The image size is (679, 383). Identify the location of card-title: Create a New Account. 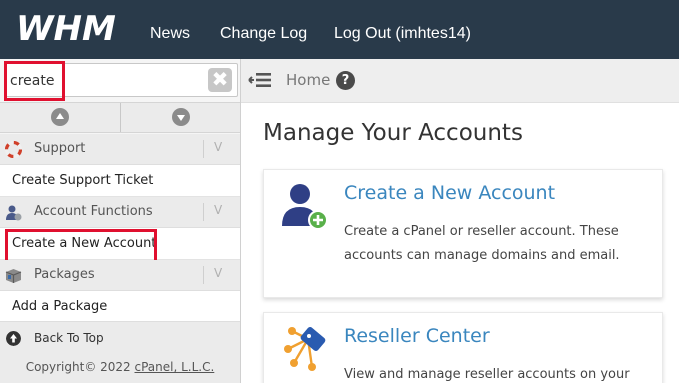
(449, 193).